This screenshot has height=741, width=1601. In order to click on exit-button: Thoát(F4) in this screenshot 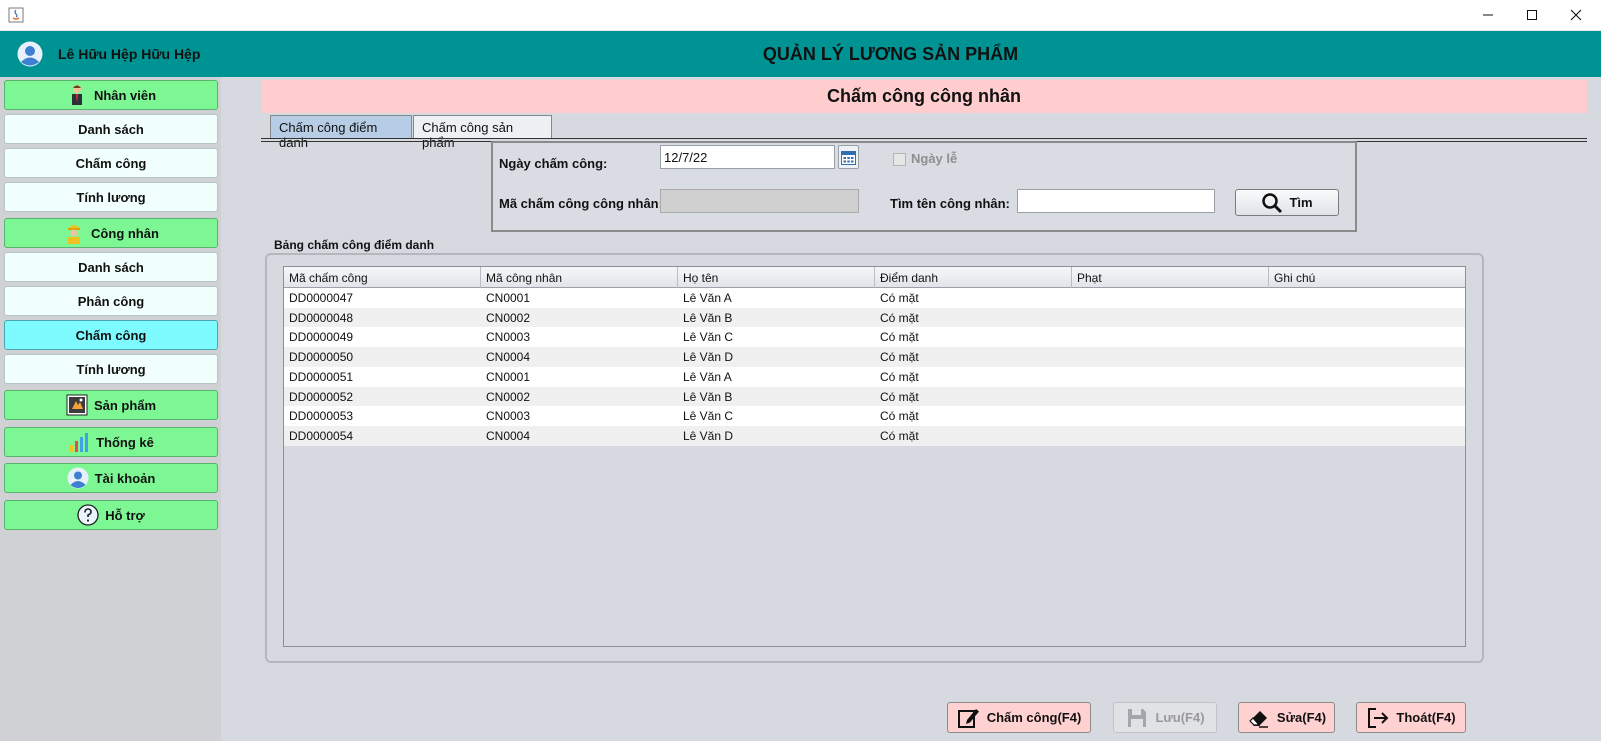, I will do `click(1411, 717)`.